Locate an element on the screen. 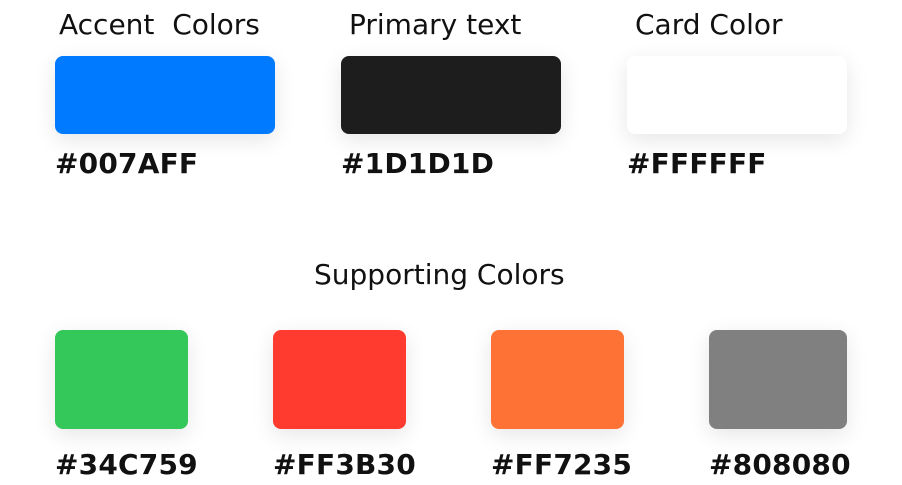 The height and width of the screenshot is (485, 902). supporting-swatch-green is located at coordinates (121, 379).